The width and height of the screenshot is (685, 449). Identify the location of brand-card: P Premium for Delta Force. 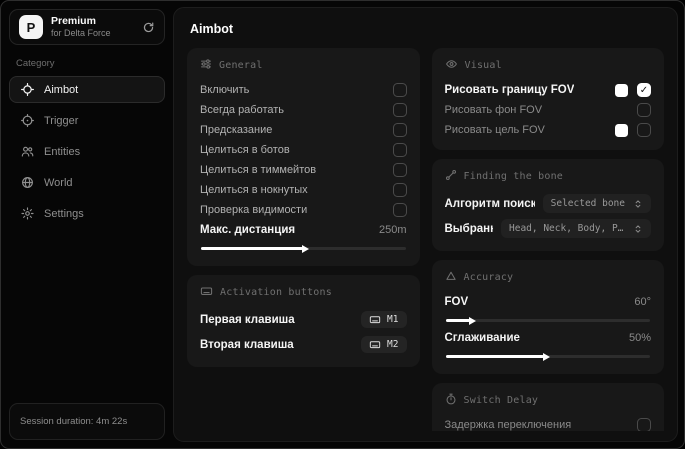
(87, 27).